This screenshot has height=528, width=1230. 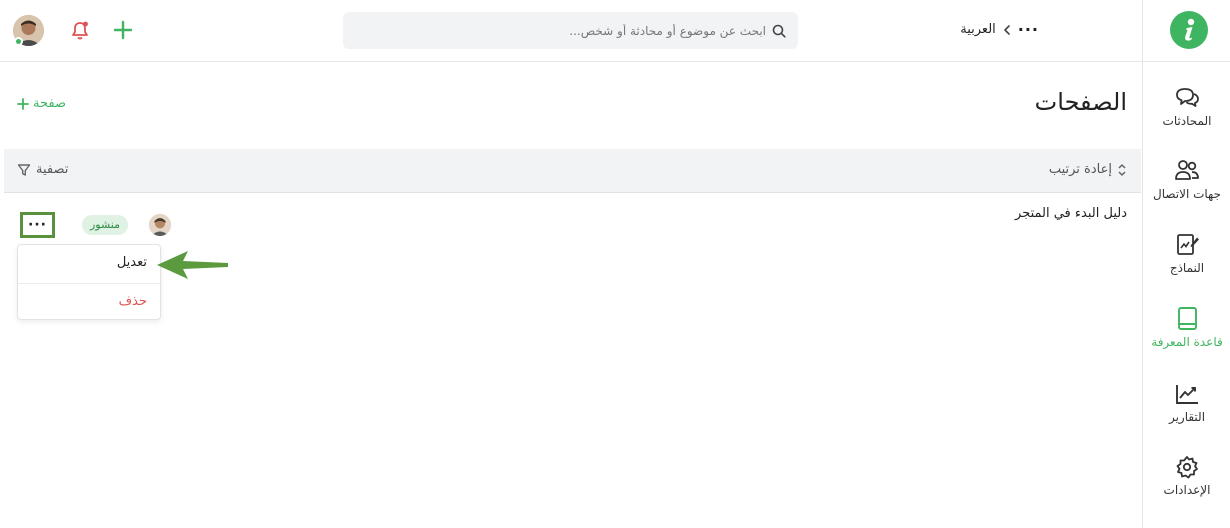 I want to click on reports-chart-icon, so click(x=1187, y=394).